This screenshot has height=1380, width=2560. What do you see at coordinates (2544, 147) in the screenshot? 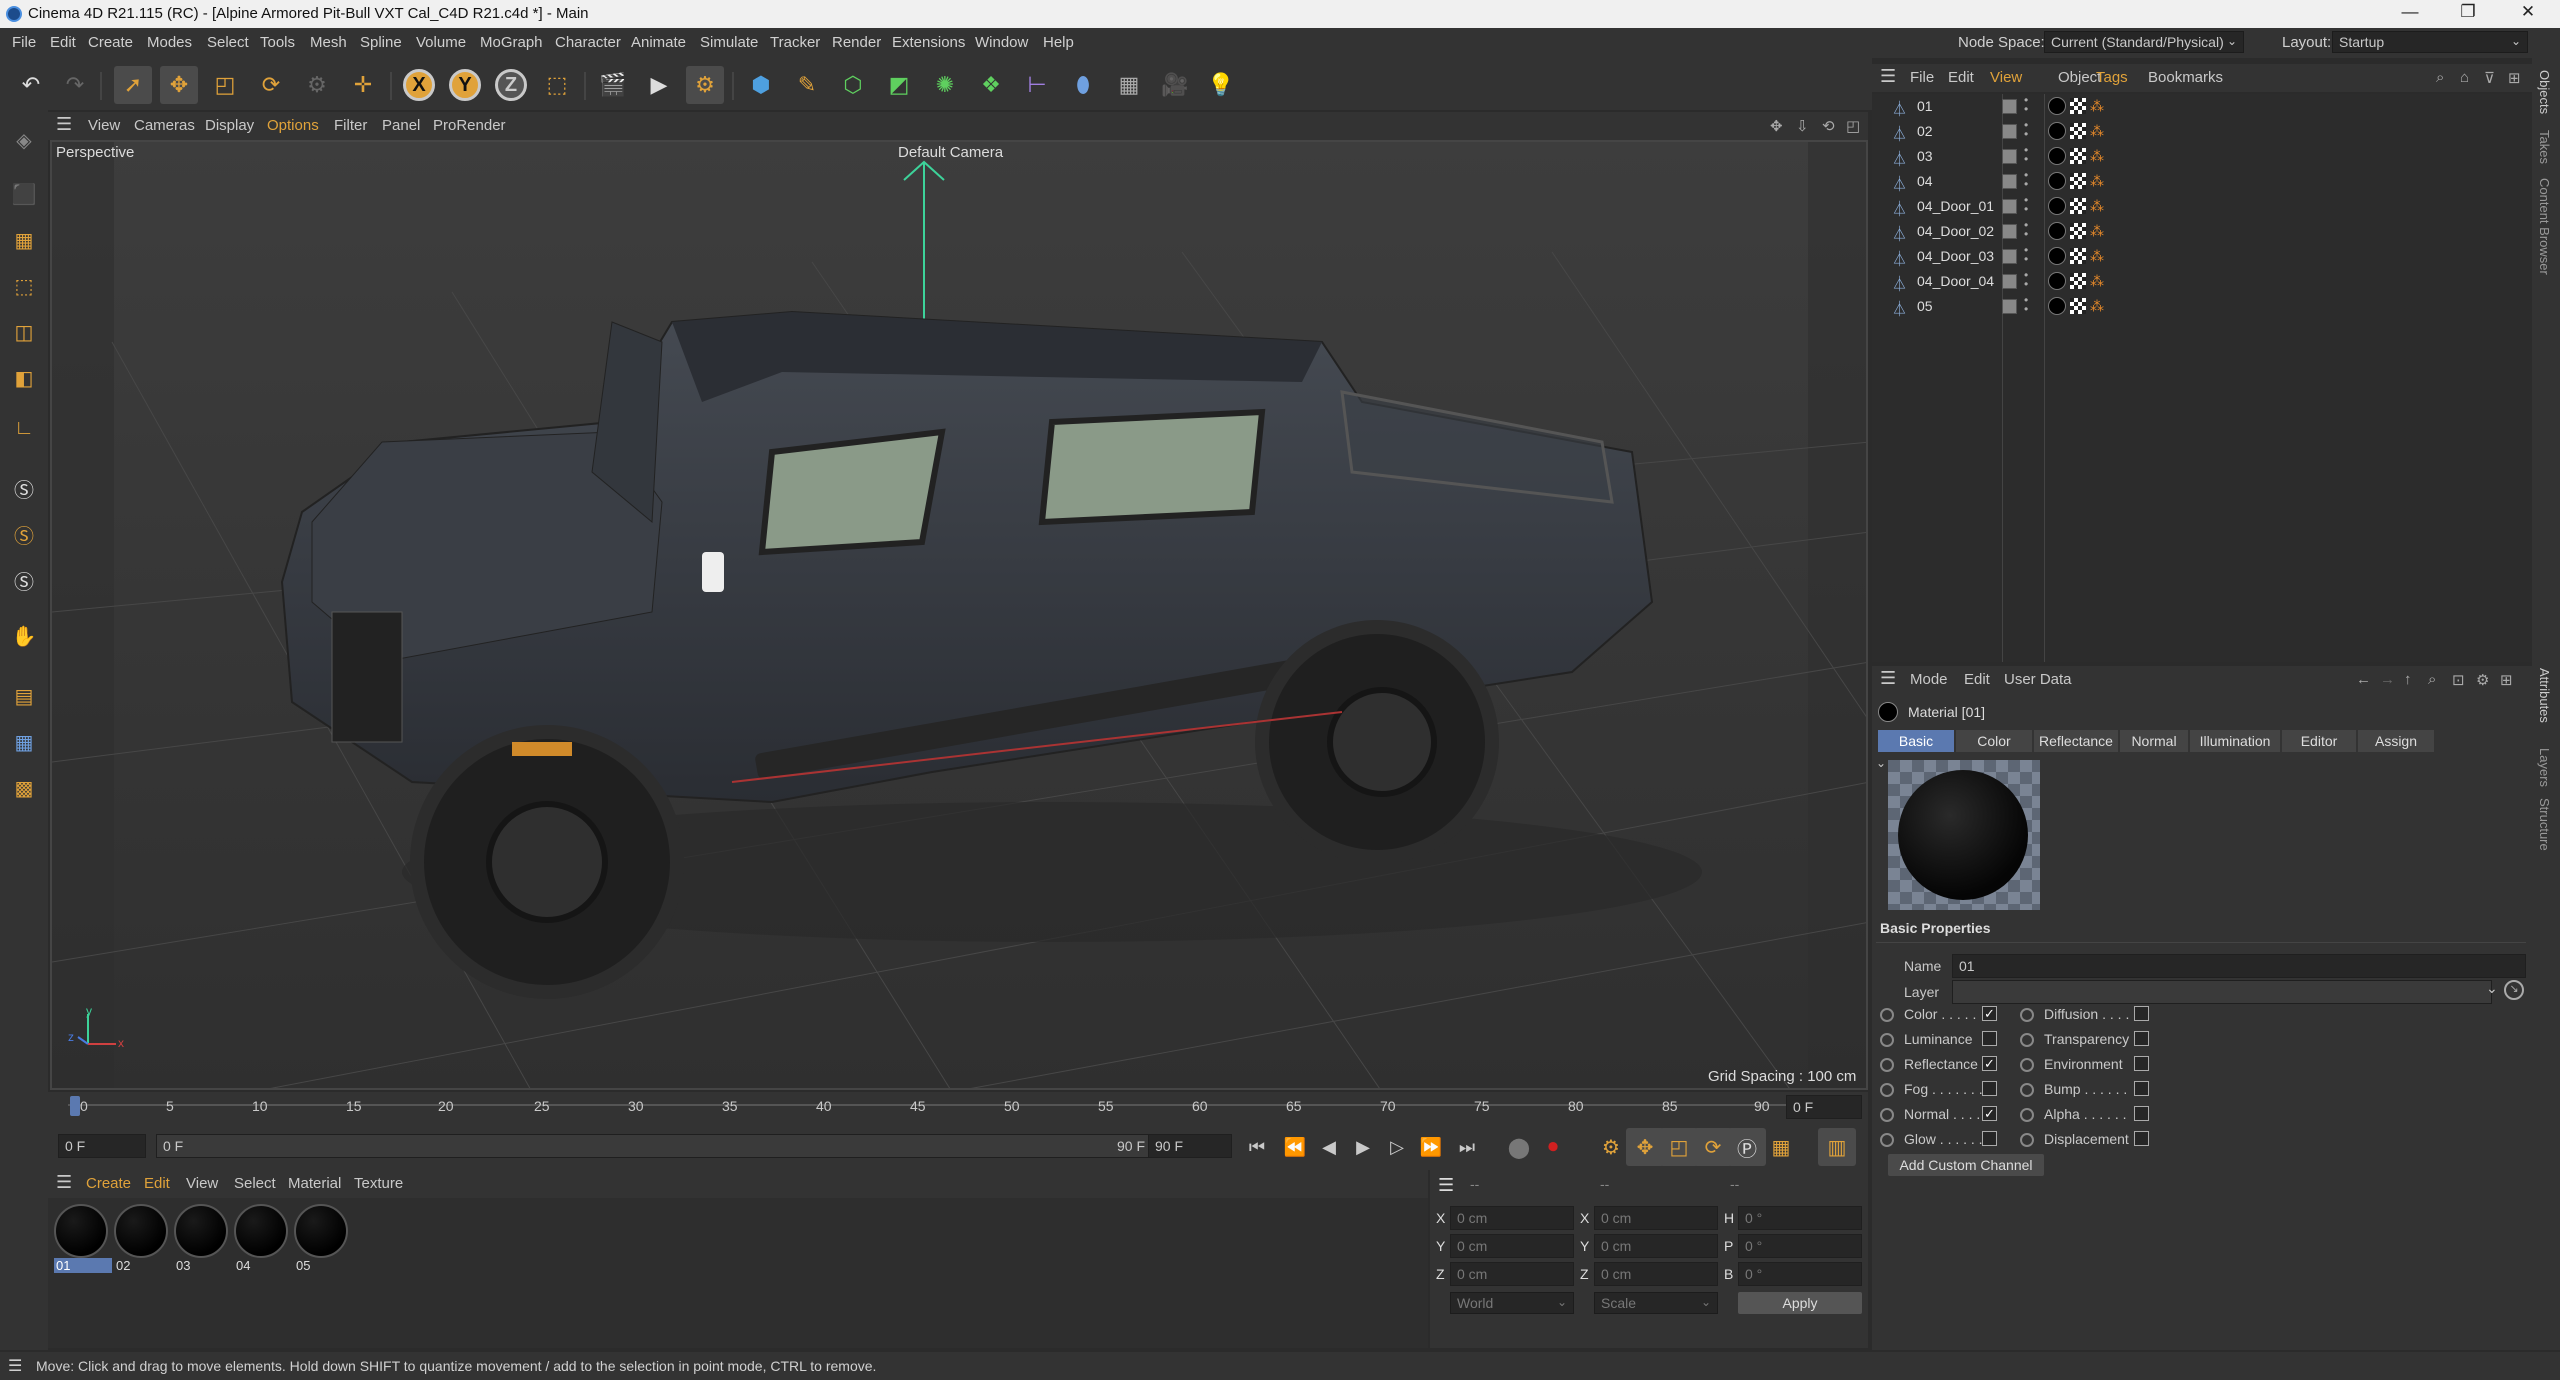
I see `tab-takes: Takes` at bounding box center [2544, 147].